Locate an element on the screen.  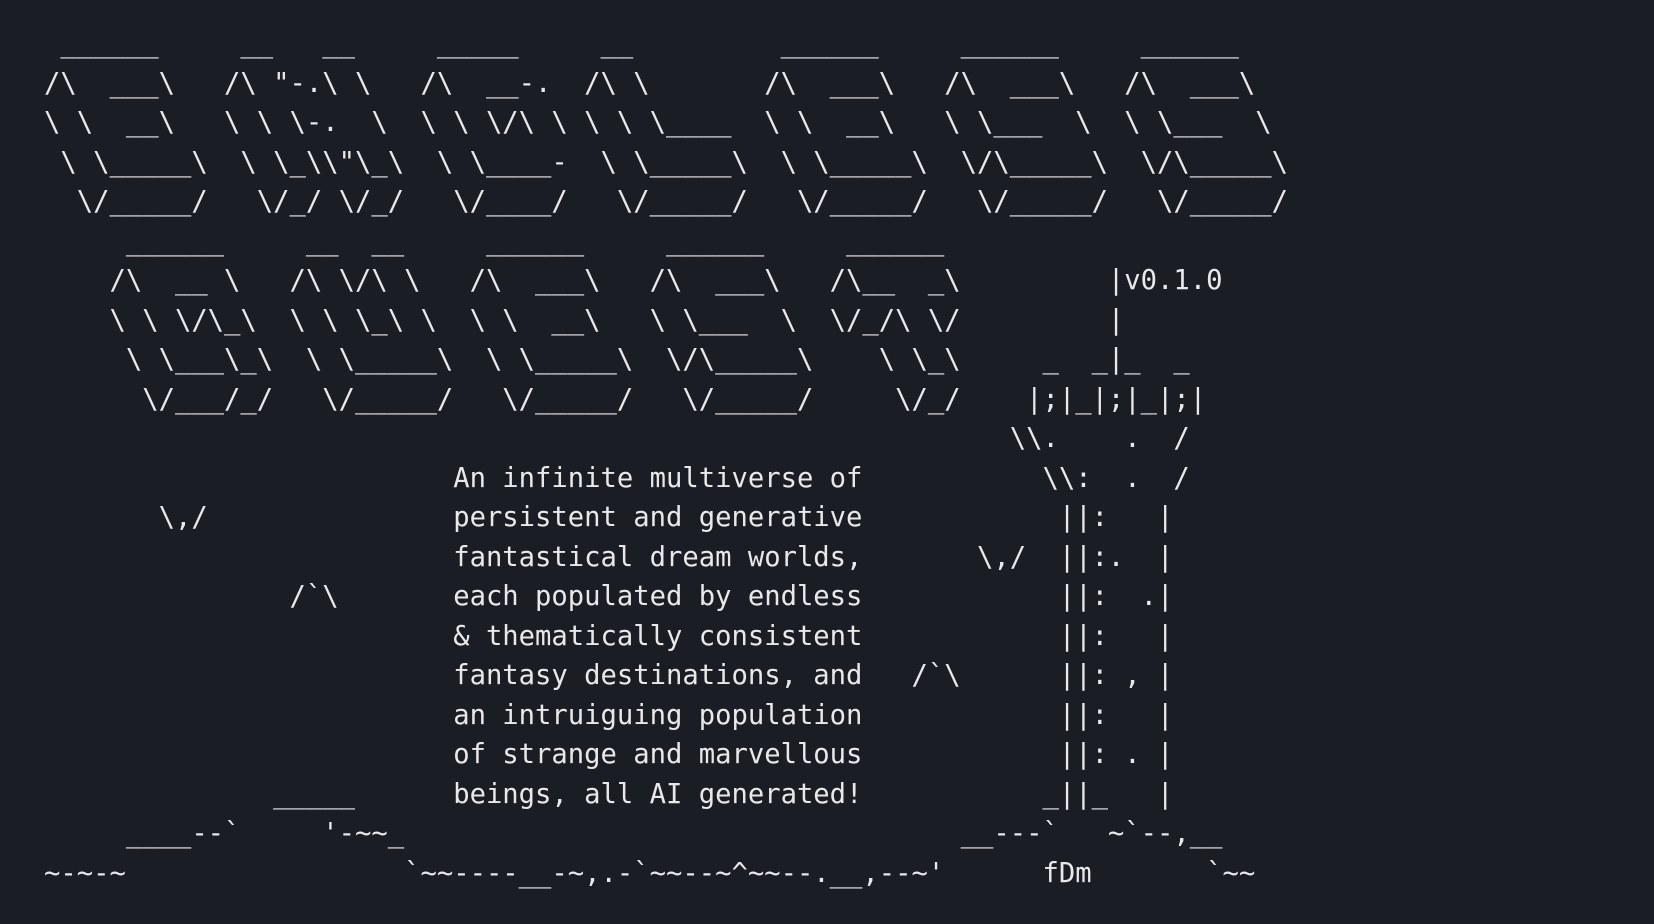
terminal-line: \,/ persistent and generative ||: | is located at coordinates (609, 517).